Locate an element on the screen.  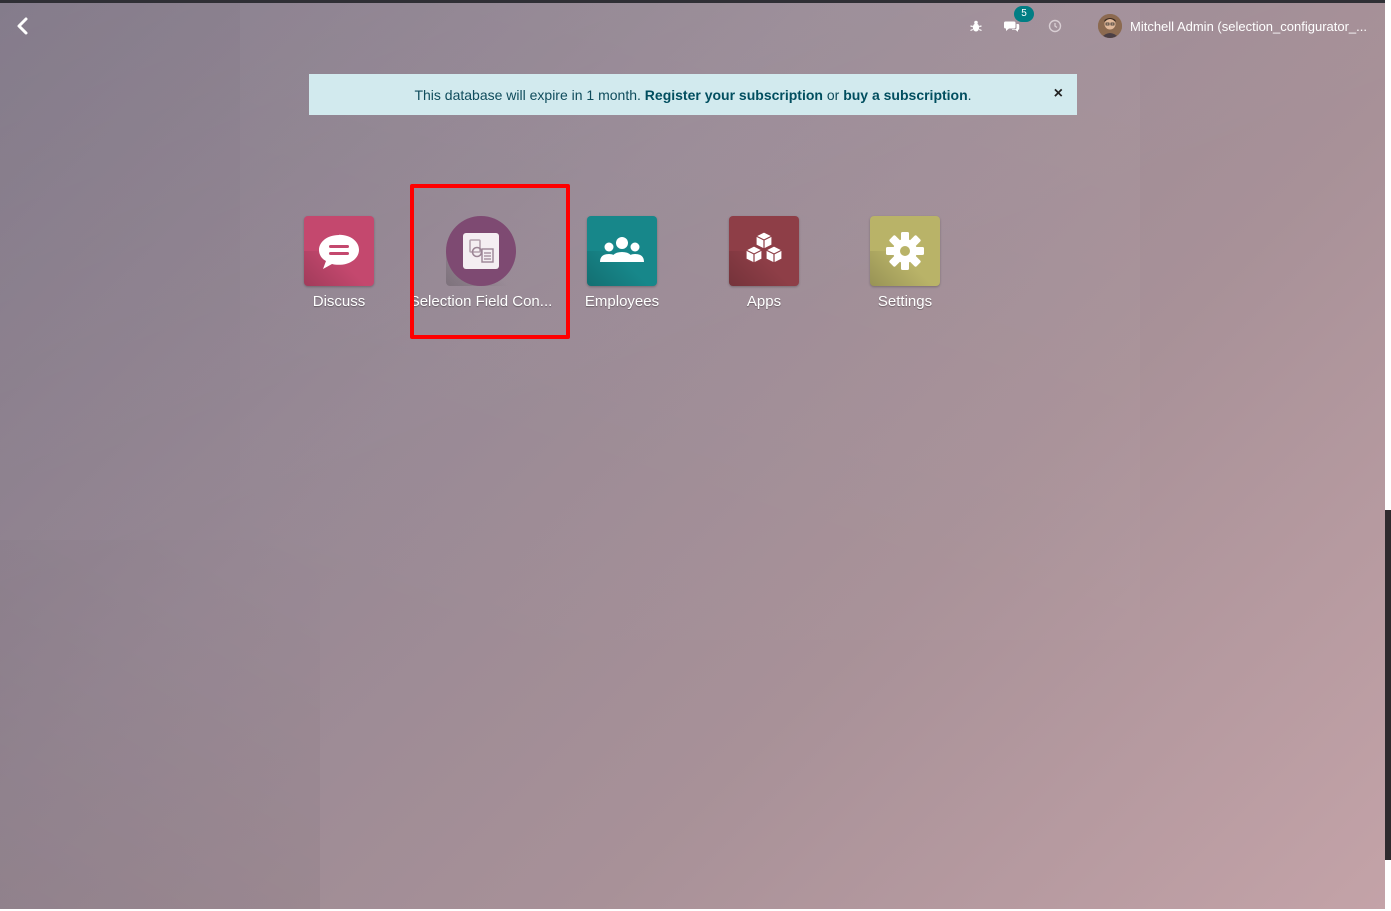
activity-menu is located at coordinates (1055, 26).